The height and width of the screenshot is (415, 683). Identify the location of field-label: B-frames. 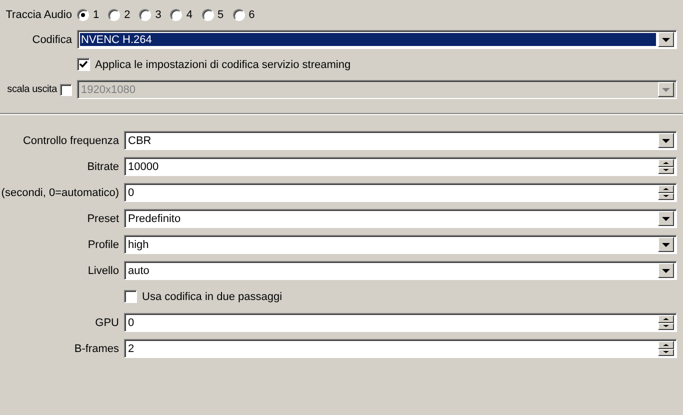
(96, 348).